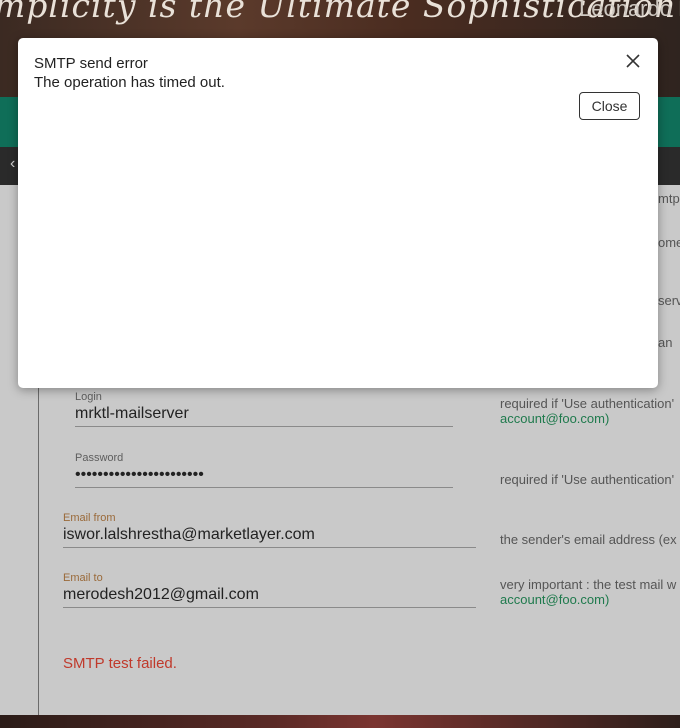 The width and height of the screenshot is (680, 728). I want to click on banner-quote: mplicity is the Ultimate Sophistication, so click(338, 12).